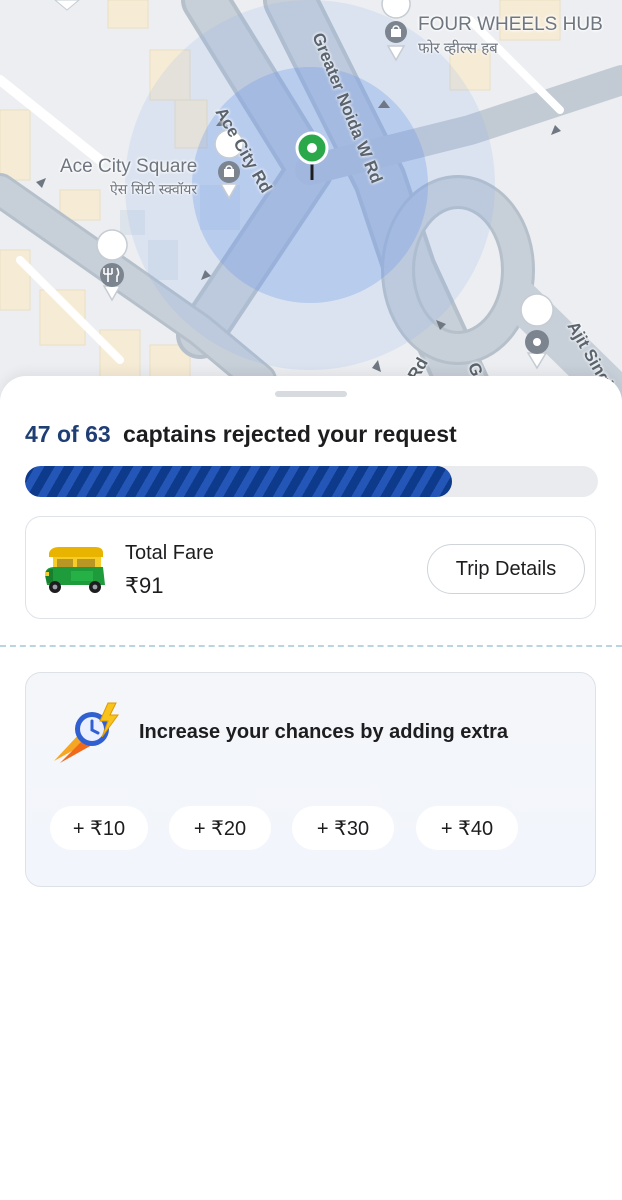 The image size is (622, 1200). Describe the element at coordinates (343, 828) in the screenshot. I see `add-30-button: + ₹30` at that location.